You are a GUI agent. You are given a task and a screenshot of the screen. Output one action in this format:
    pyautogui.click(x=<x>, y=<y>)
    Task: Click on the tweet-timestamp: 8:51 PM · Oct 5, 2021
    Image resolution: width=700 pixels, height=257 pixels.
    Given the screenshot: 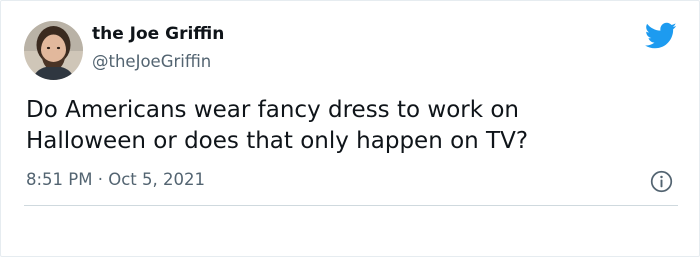 What is the action you would take?
    pyautogui.click(x=115, y=179)
    